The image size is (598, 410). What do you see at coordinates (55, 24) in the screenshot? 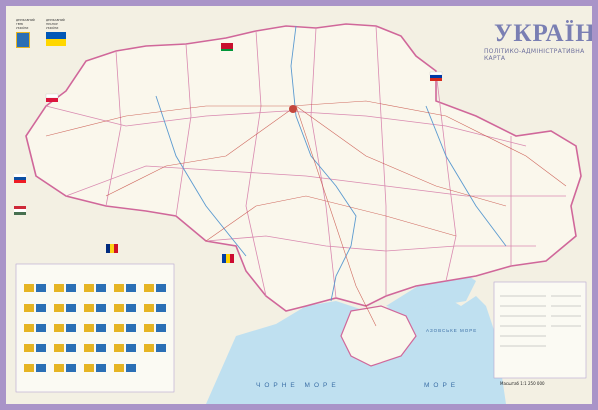
I see `state-flag-caption: ДЕРЖАВНИЙ ПРАПОР УКРАЇНИ` at bounding box center [55, 24].